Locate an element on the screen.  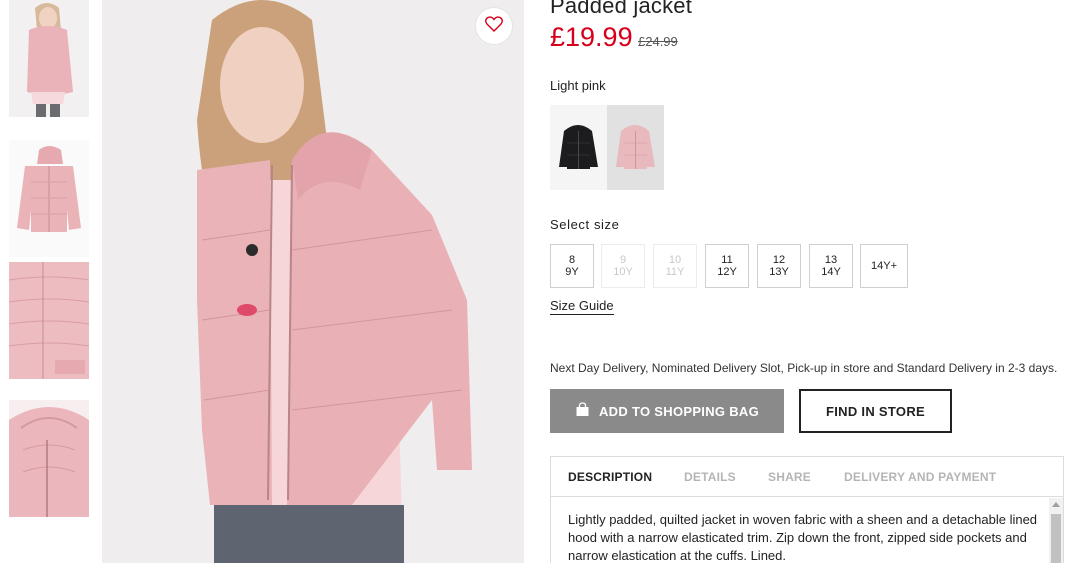
select-size-label: Select size is located at coordinates (585, 224).